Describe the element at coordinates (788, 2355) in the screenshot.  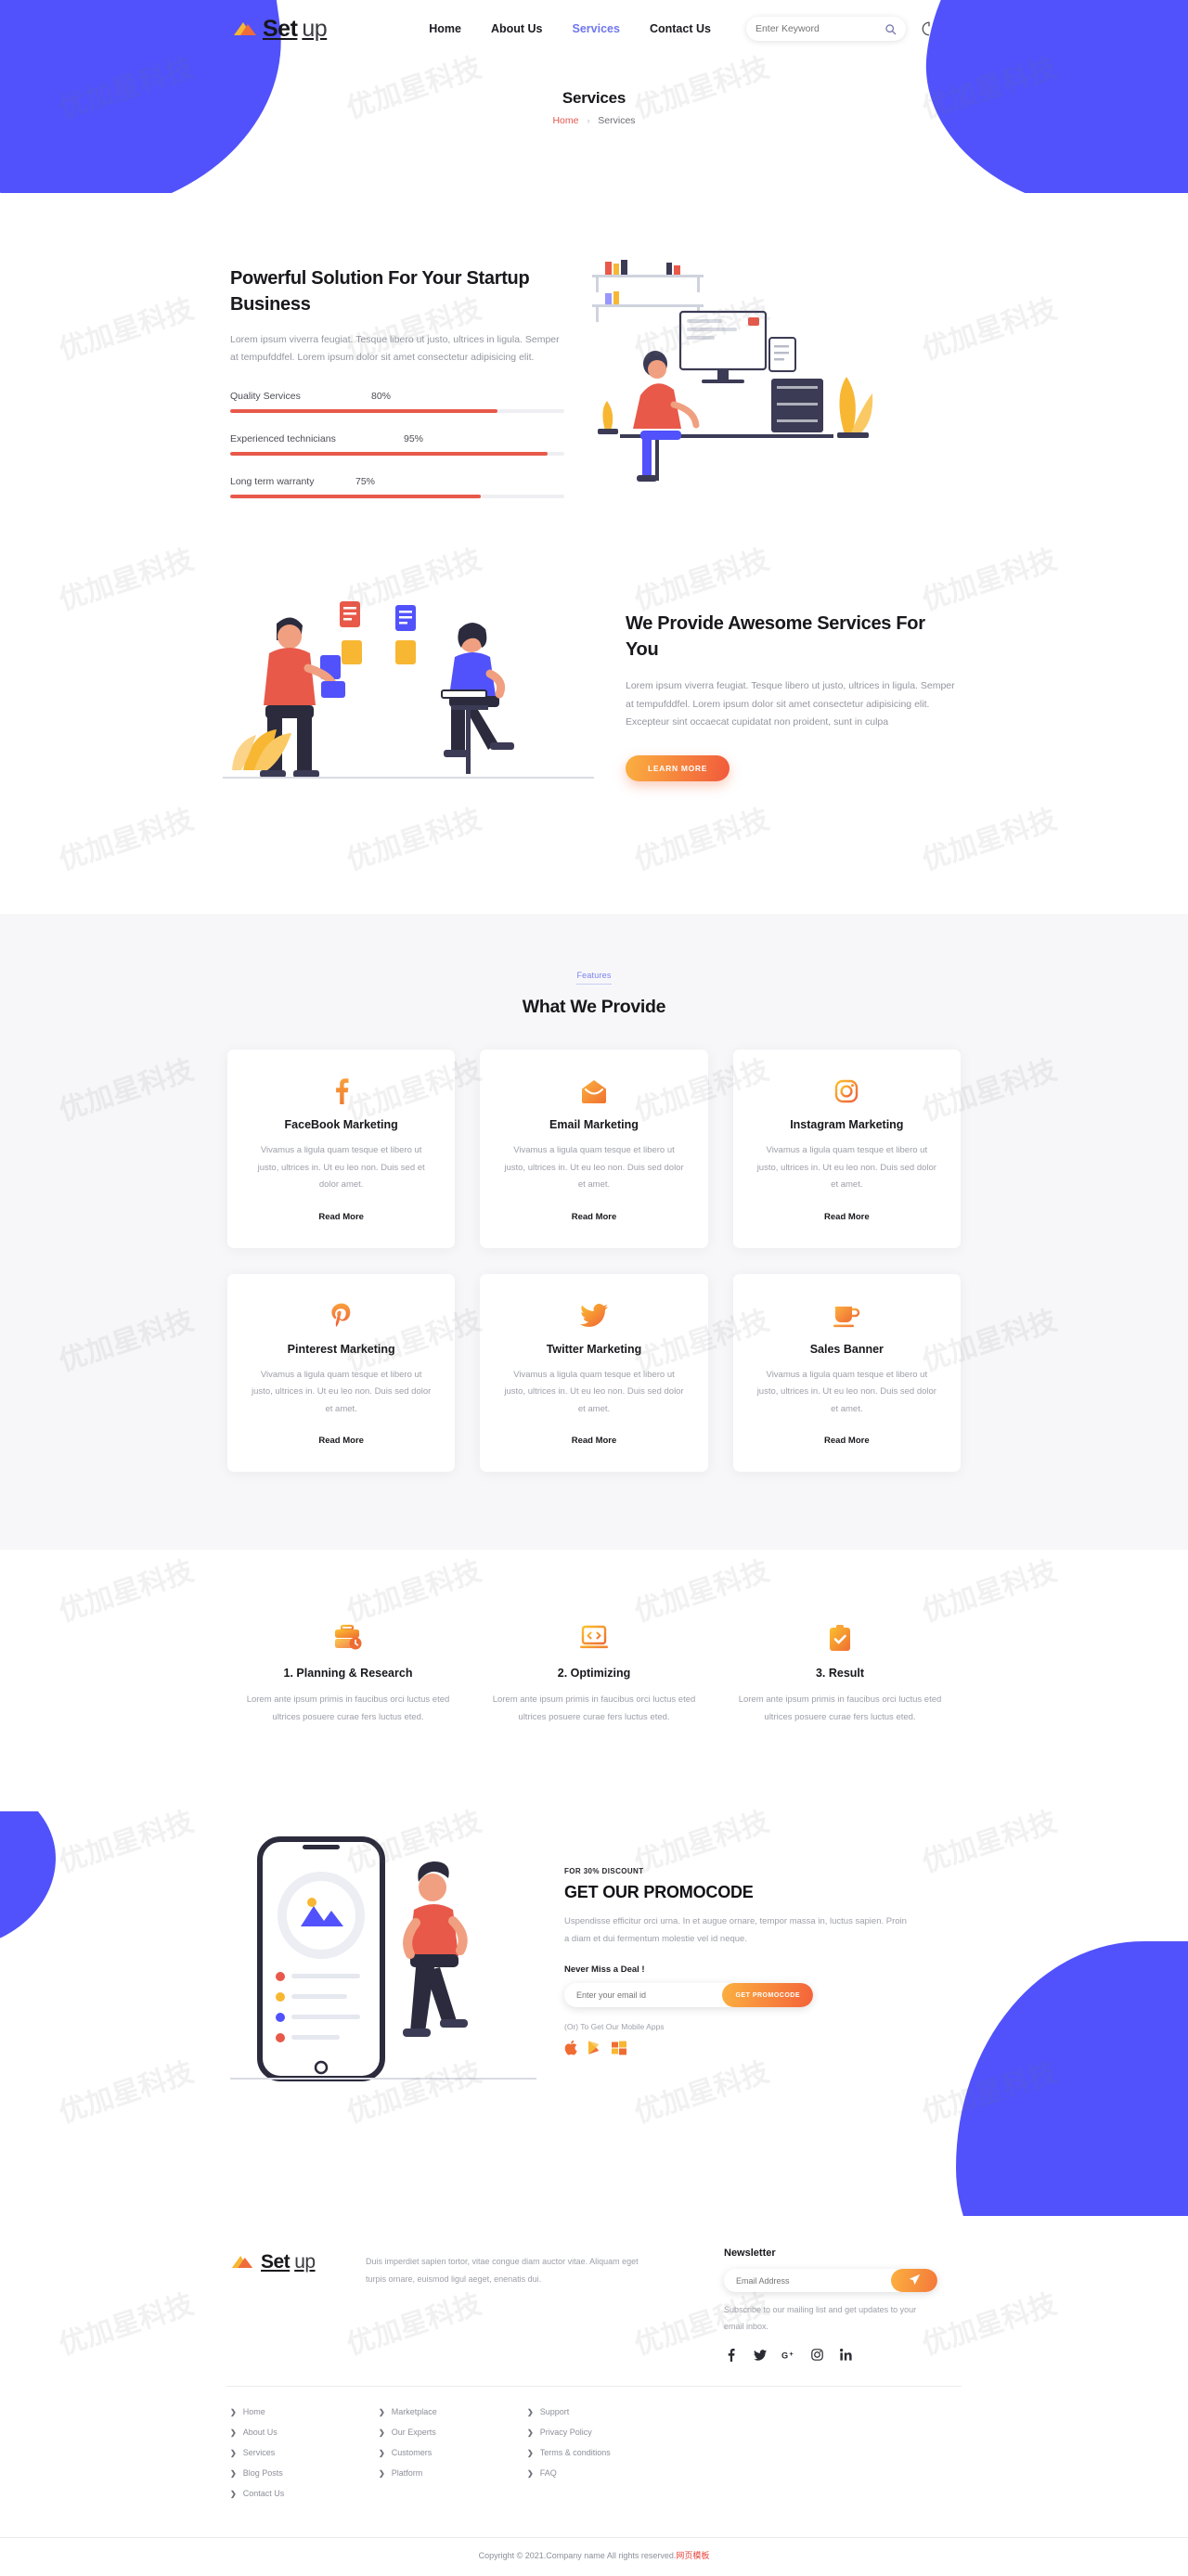
I see `google-plus-icon: G +` at that location.